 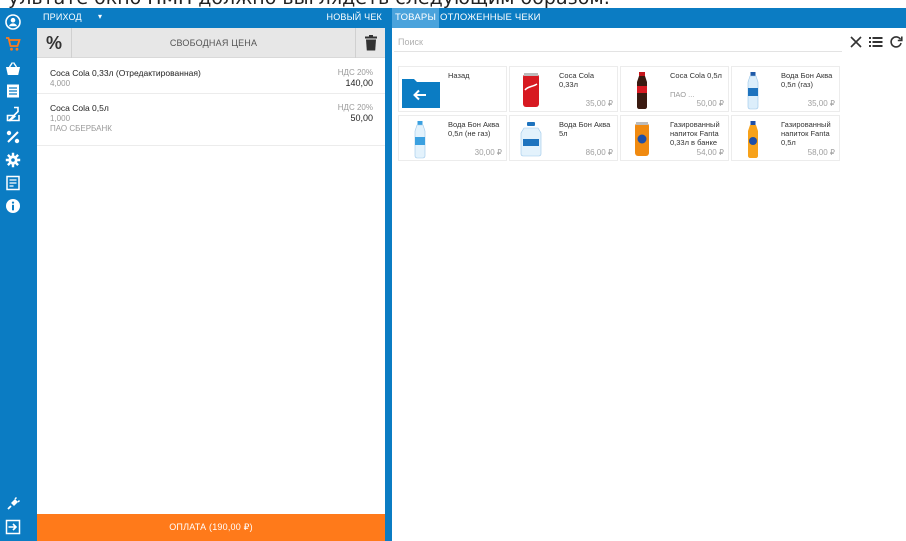 What do you see at coordinates (674, 89) in the screenshot?
I see `product-tile: Coca Cola 0,5л ПАО ... 50,00 ₽` at bounding box center [674, 89].